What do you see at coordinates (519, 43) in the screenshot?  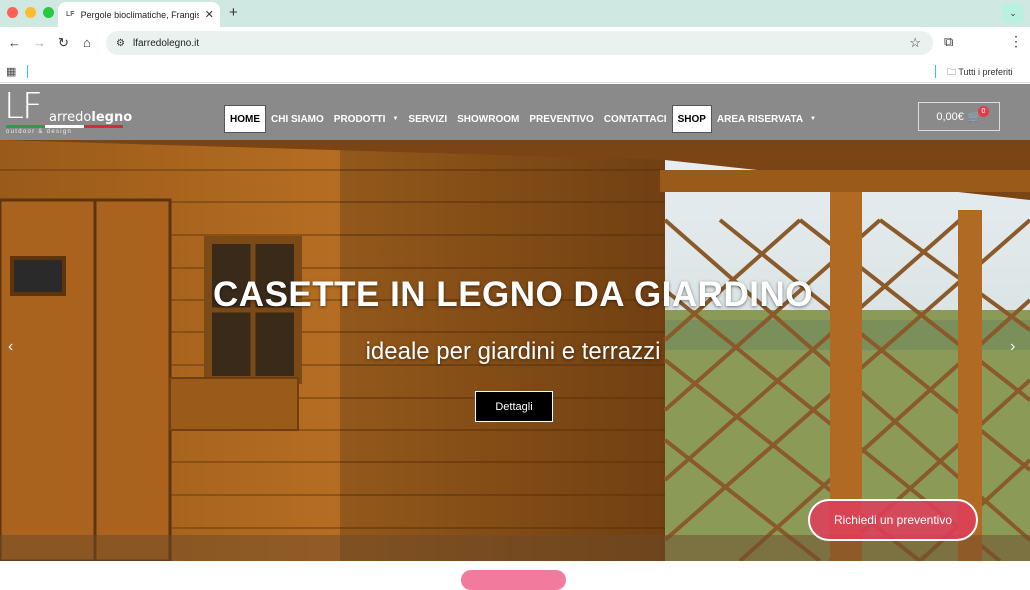 I see `address-bar: ⚙ lfarredolegno.it ☆` at bounding box center [519, 43].